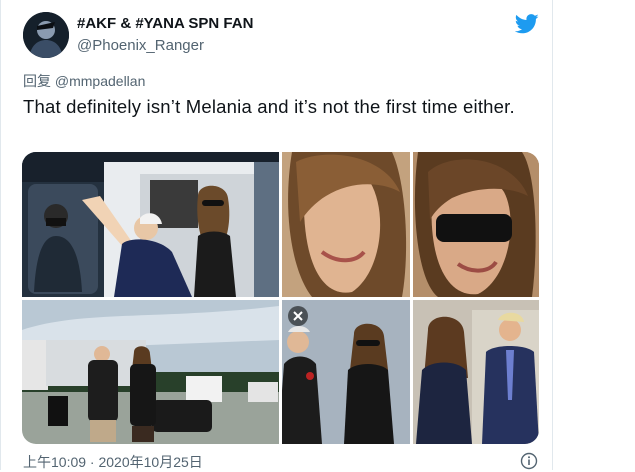  Describe the element at coordinates (150, 224) in the screenshot. I see `photo-airplane-door` at that location.